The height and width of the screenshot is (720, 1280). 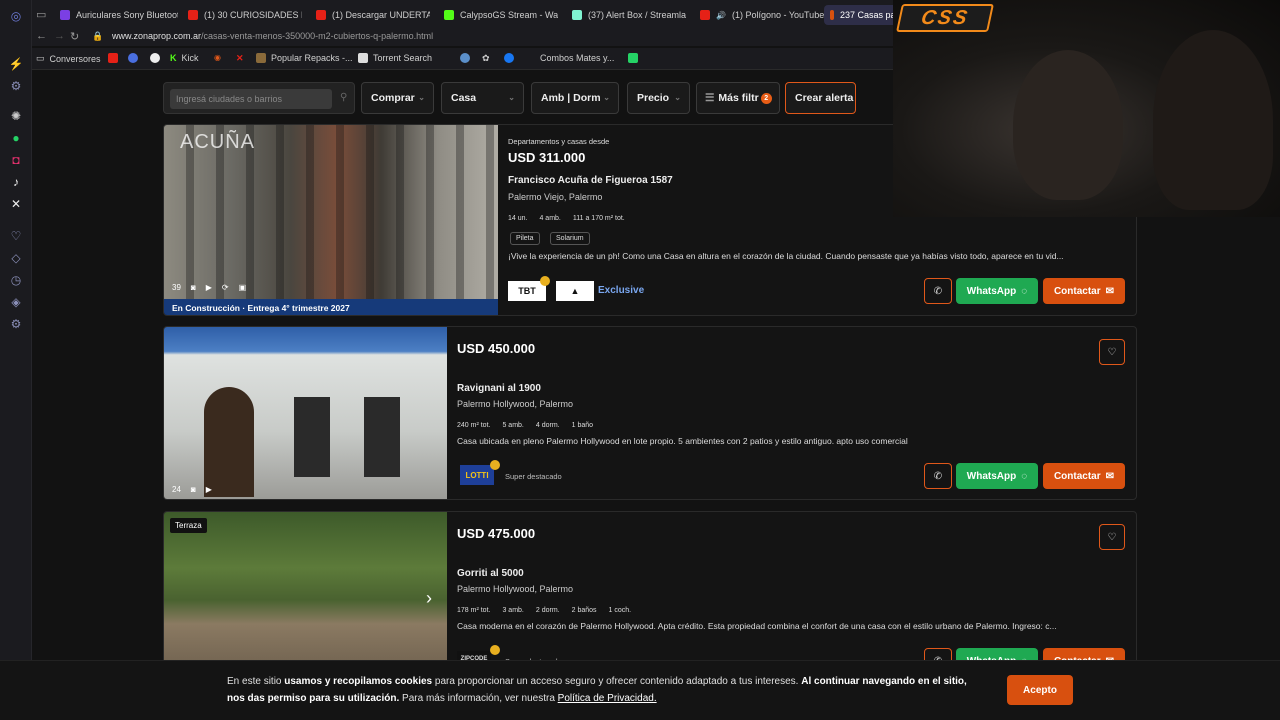 What do you see at coordinates (305, 591) in the screenshot?
I see `listing-photo: Terraza ›` at bounding box center [305, 591].